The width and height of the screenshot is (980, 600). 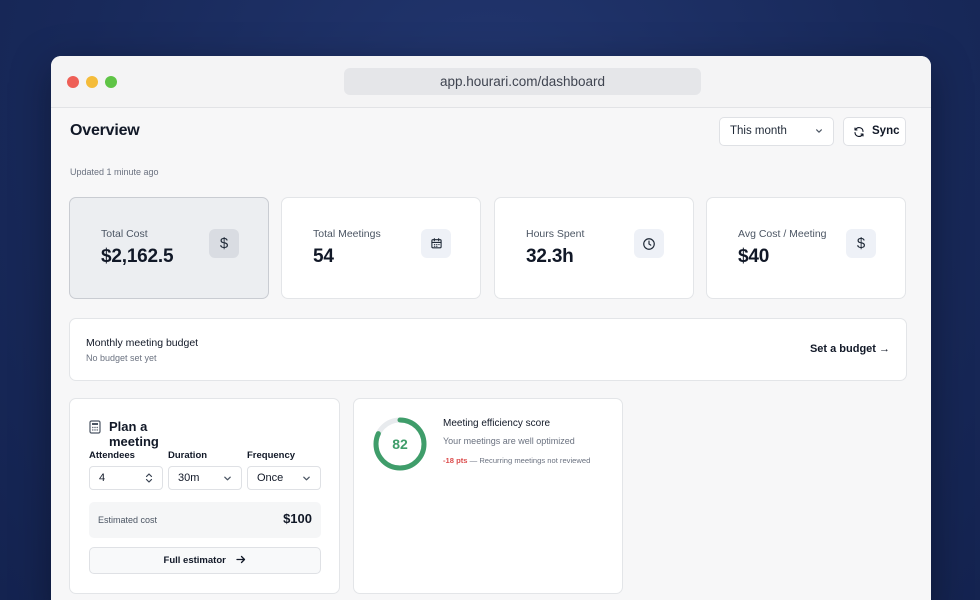 I want to click on refresh-icon, so click(x=859, y=132).